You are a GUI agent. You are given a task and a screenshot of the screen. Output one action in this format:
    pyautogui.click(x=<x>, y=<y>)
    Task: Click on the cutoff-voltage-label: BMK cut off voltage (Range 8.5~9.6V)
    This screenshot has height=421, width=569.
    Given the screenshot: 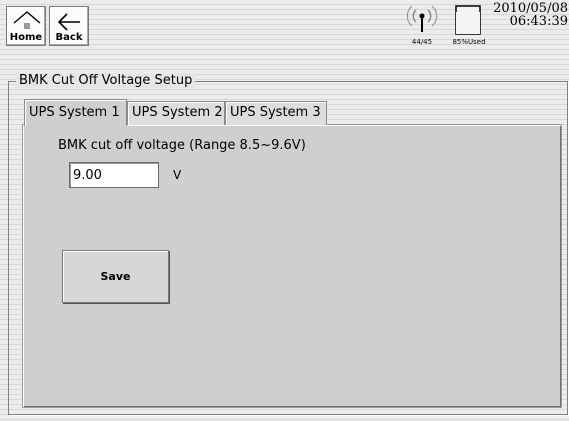 What is the action you would take?
    pyautogui.click(x=182, y=145)
    